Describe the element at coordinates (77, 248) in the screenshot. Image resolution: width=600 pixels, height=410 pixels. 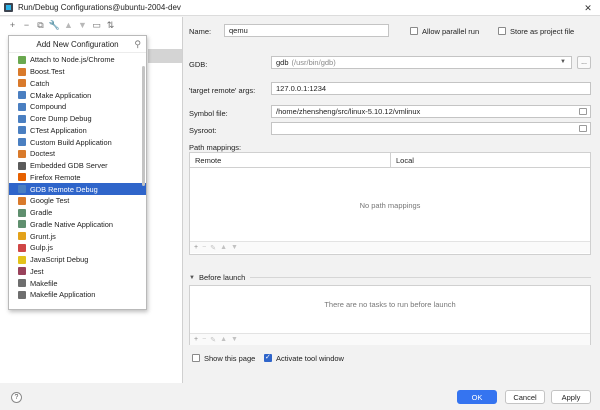
I see `config-type-item: Gulp.js` at that location.